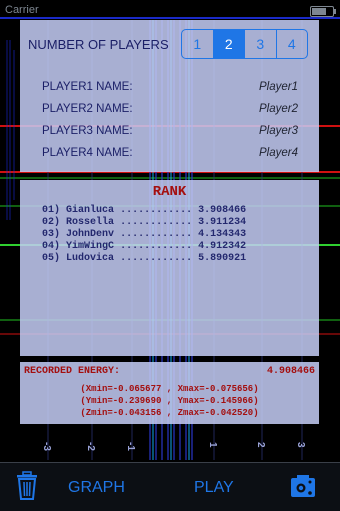  I want to click on bottom-toolbar: GRAPH PLAY, so click(170, 486).